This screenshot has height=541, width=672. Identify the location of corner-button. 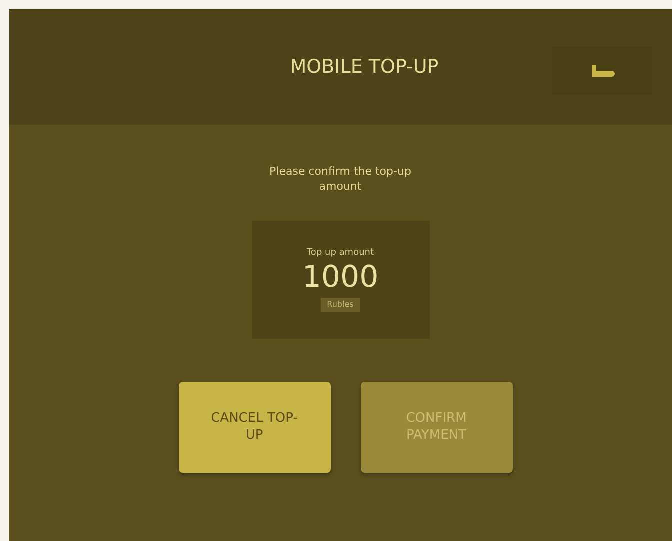
(602, 71).